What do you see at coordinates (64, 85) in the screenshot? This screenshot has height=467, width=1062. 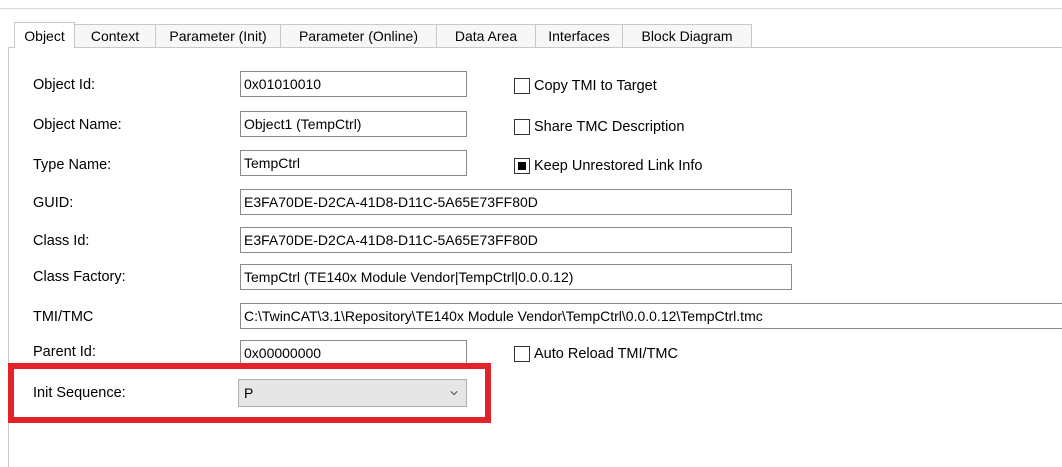 I see `object-id-label: Object Id:` at bounding box center [64, 85].